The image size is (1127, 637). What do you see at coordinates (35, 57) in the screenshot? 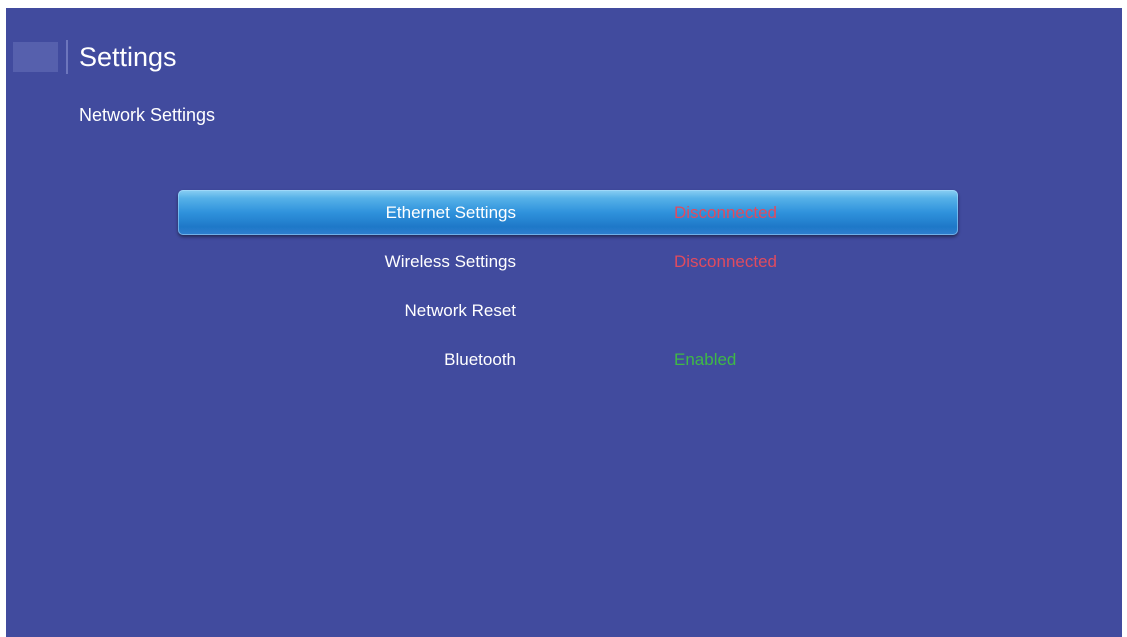
I see `settings-app-icon` at bounding box center [35, 57].